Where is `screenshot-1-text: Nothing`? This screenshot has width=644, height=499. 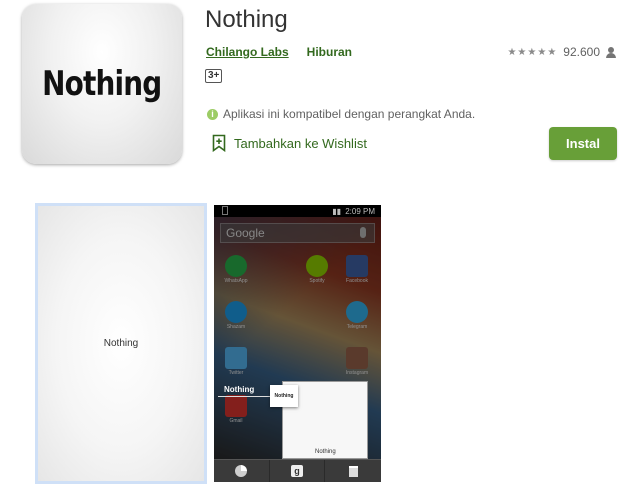 screenshot-1-text: Nothing is located at coordinates (121, 343).